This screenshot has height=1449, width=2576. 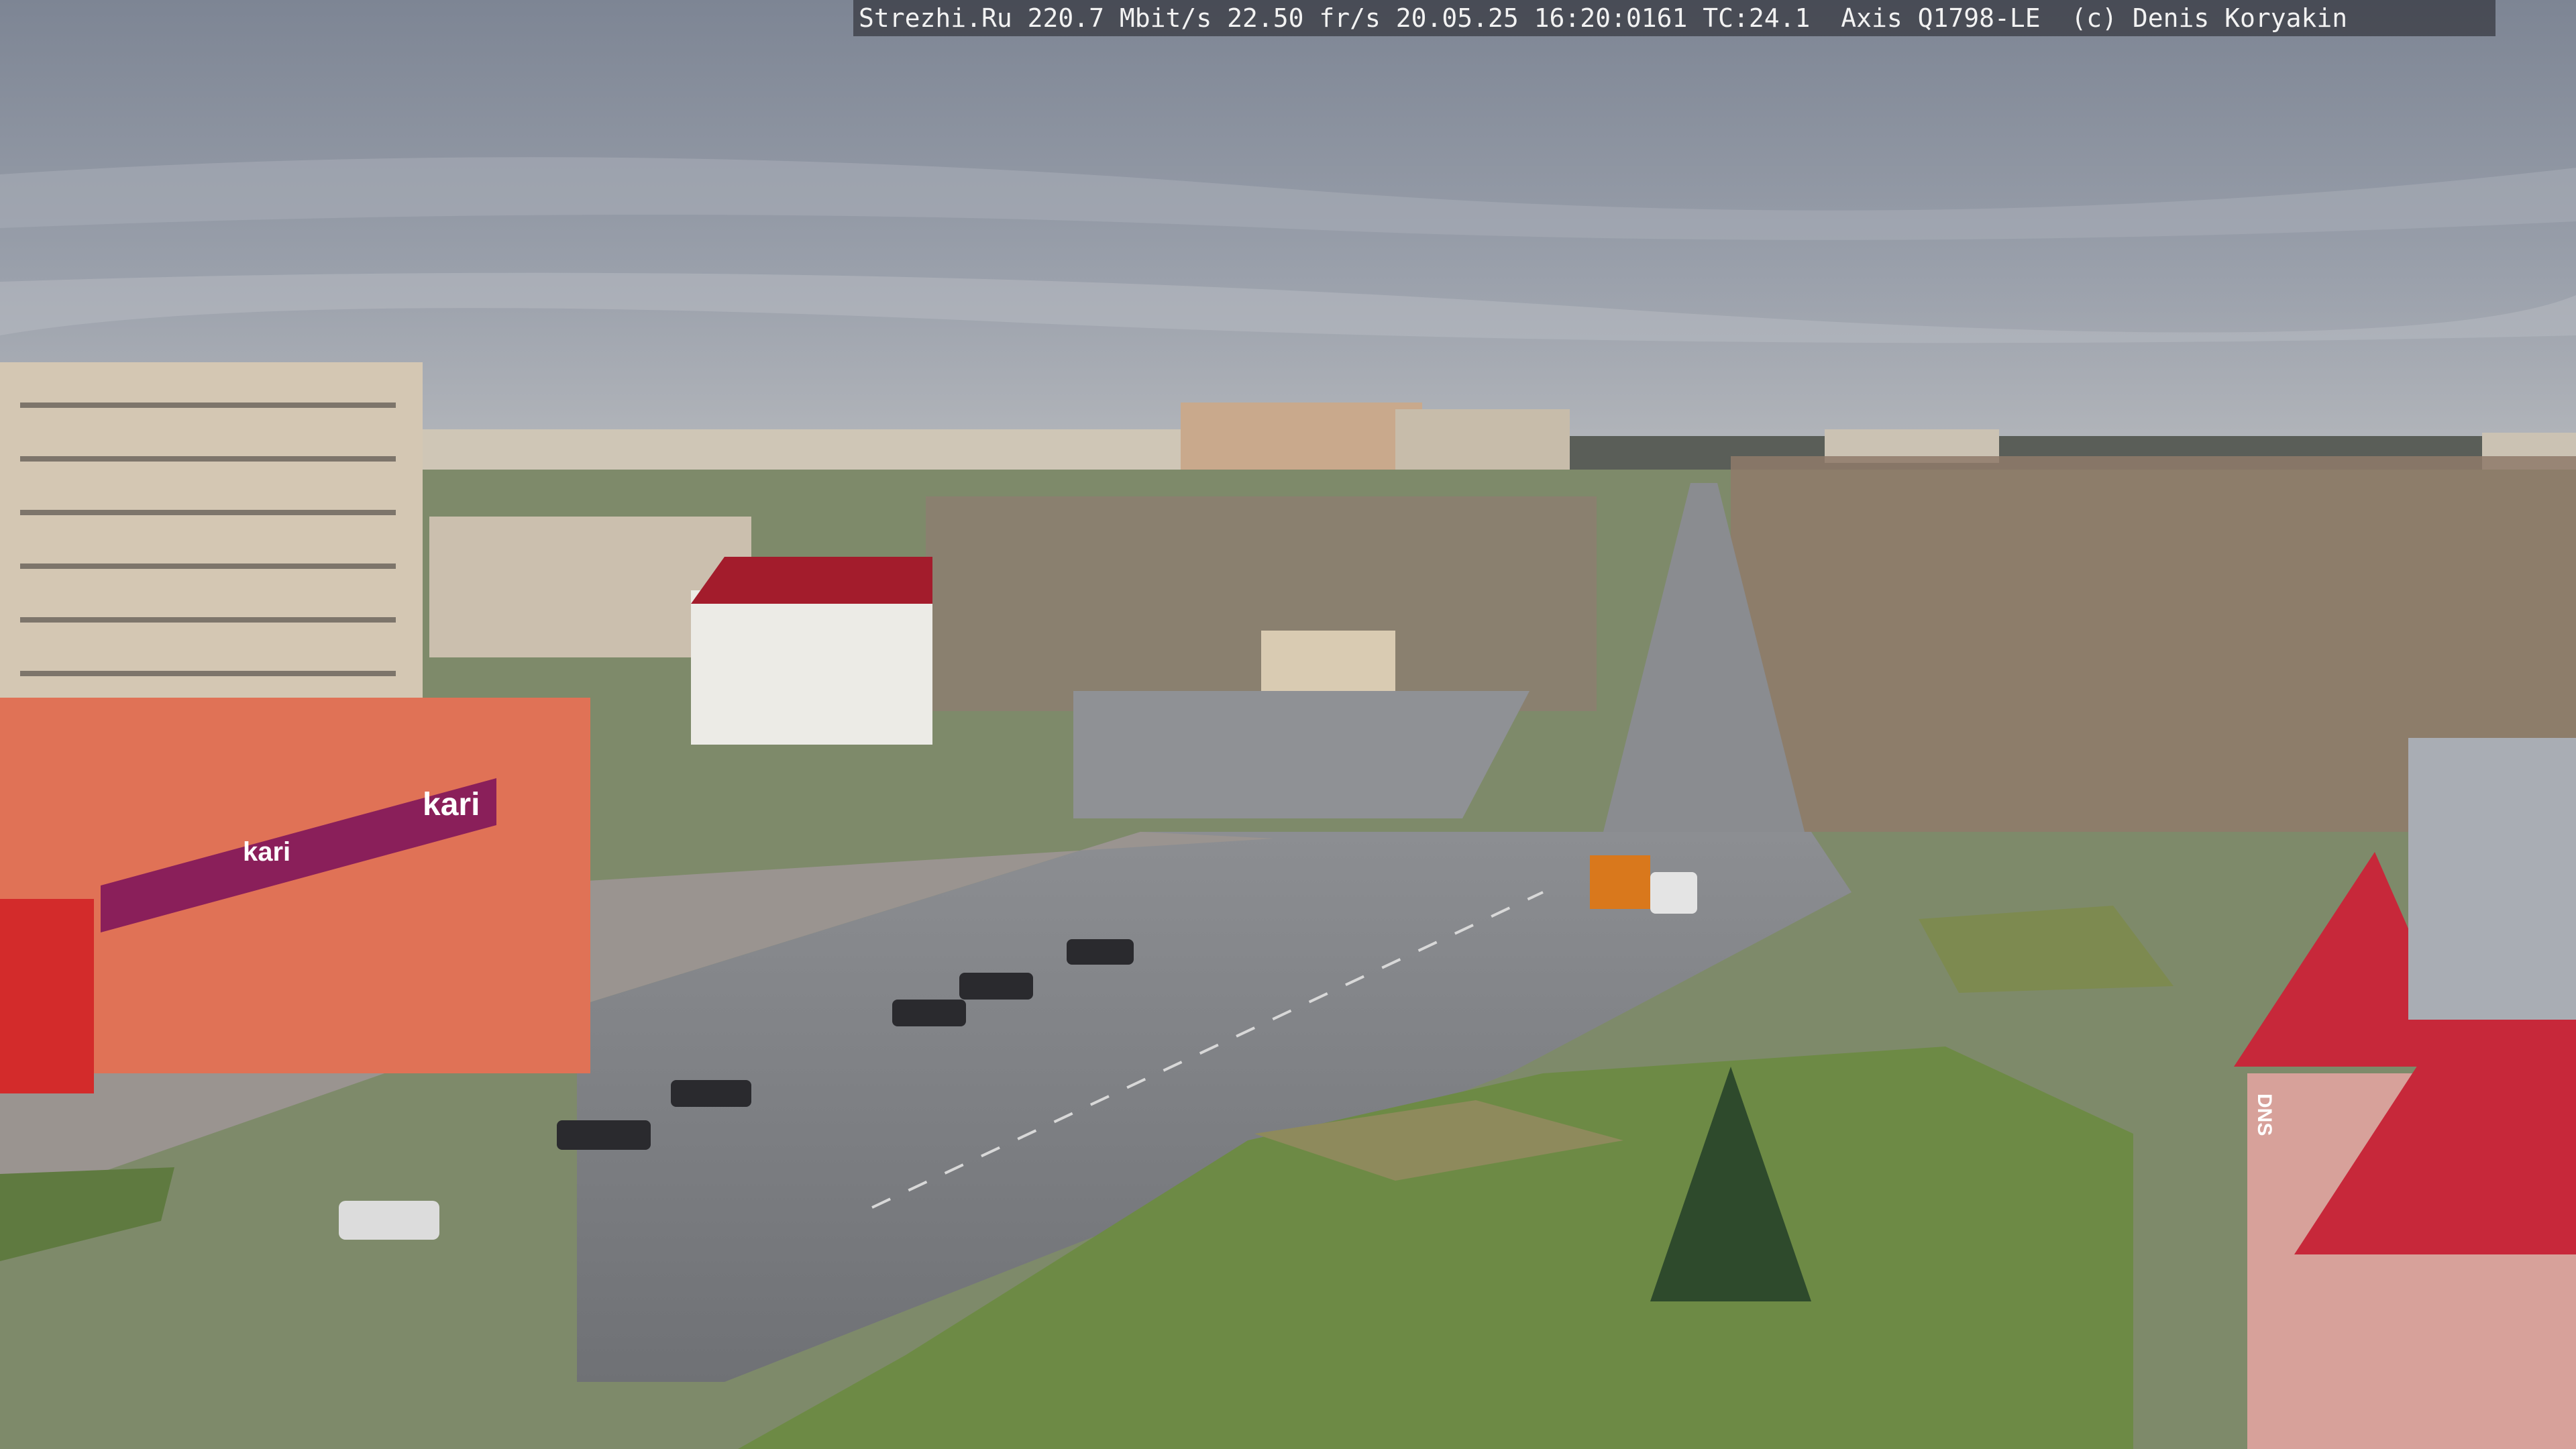 I want to click on plaza, so click(x=1301, y=754).